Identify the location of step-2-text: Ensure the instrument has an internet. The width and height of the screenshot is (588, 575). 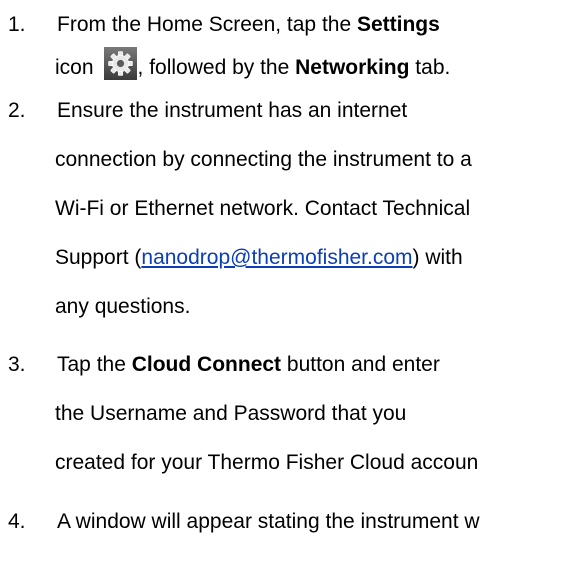
(232, 110).